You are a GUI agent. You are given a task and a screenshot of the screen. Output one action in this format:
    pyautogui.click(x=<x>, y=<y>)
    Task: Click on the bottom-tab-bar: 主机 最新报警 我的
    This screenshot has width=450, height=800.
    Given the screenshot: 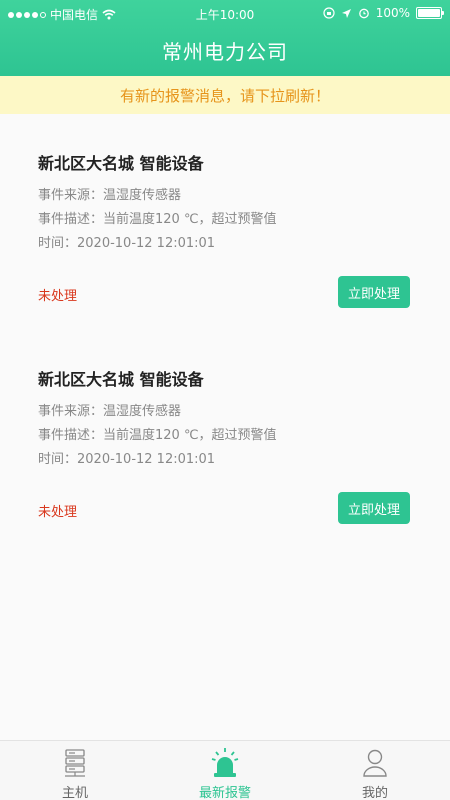 What is the action you would take?
    pyautogui.click(x=225, y=770)
    